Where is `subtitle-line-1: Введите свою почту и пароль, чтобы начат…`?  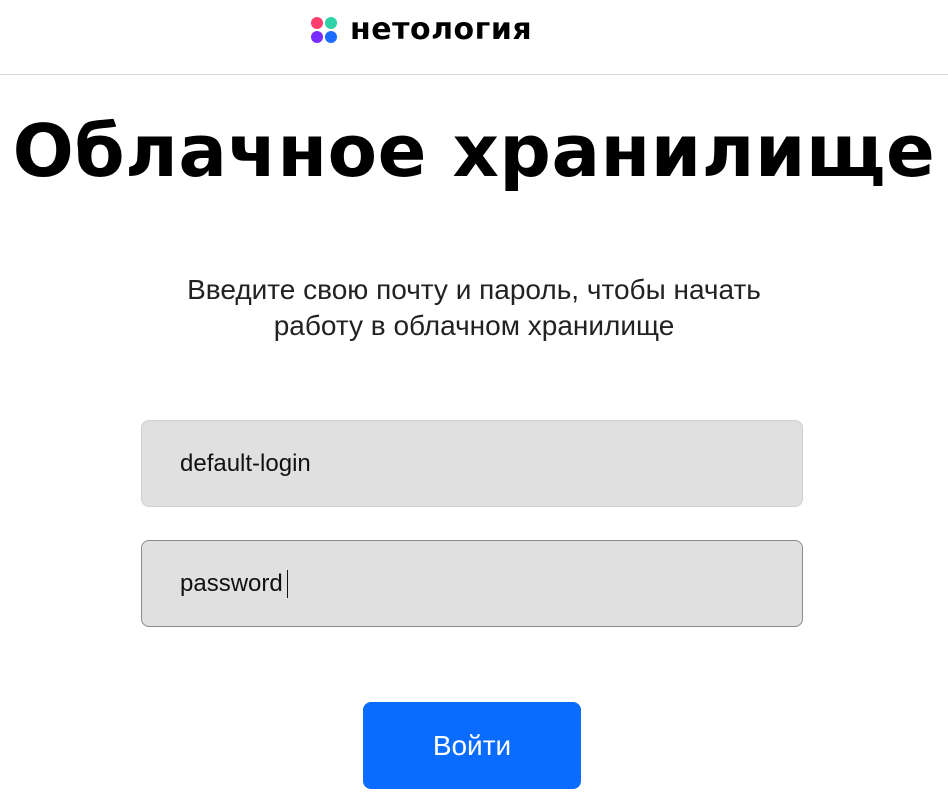 subtitle-line-1: Введите свою почту и пароль, чтобы начат… is located at coordinates (474, 289).